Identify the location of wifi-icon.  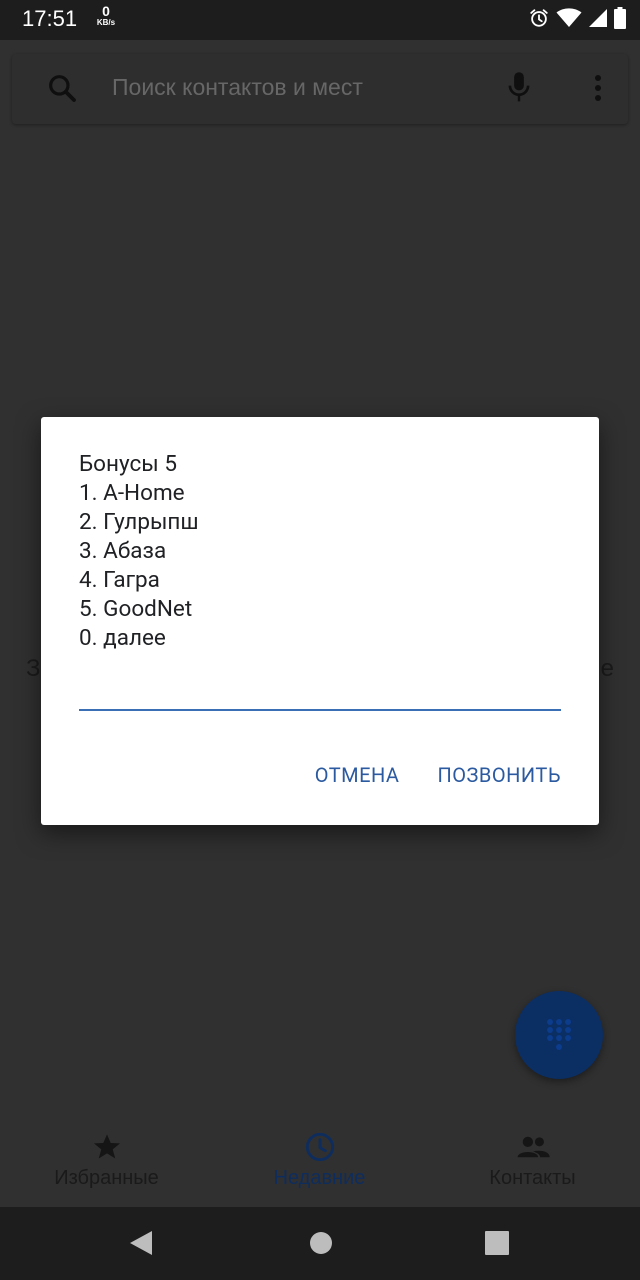
(569, 17).